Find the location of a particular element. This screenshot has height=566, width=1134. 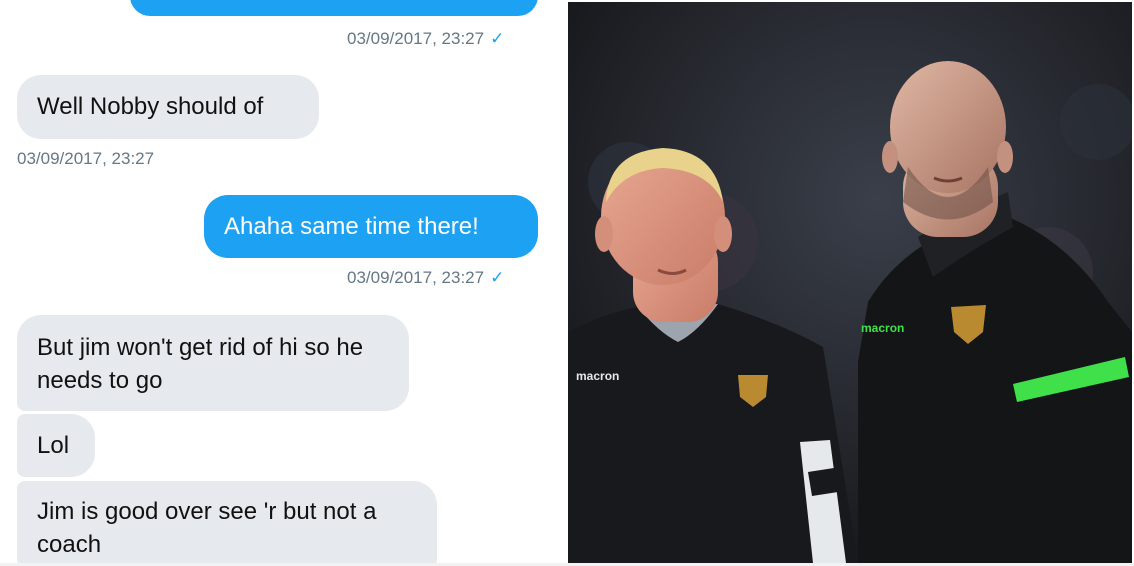

right-macron-logo: macron is located at coordinates (882, 328).